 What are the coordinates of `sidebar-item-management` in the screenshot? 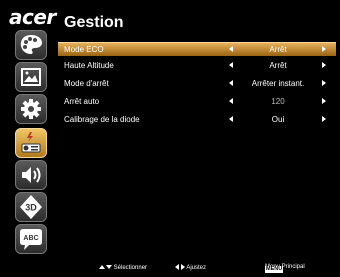 It's located at (31, 143).